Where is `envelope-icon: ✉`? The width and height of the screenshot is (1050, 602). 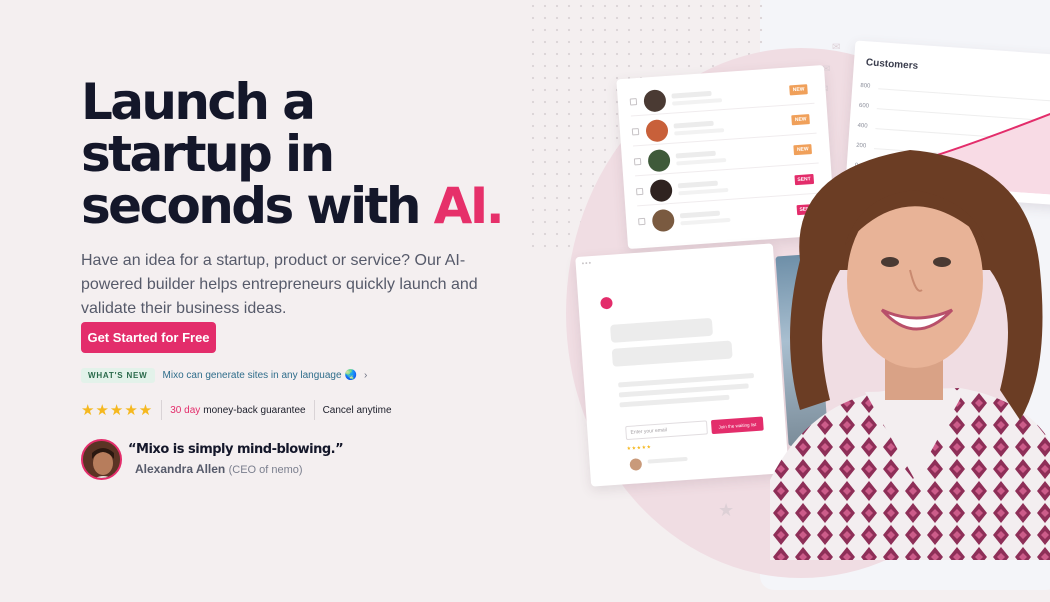
envelope-icon: ✉ is located at coordinates (836, 47).